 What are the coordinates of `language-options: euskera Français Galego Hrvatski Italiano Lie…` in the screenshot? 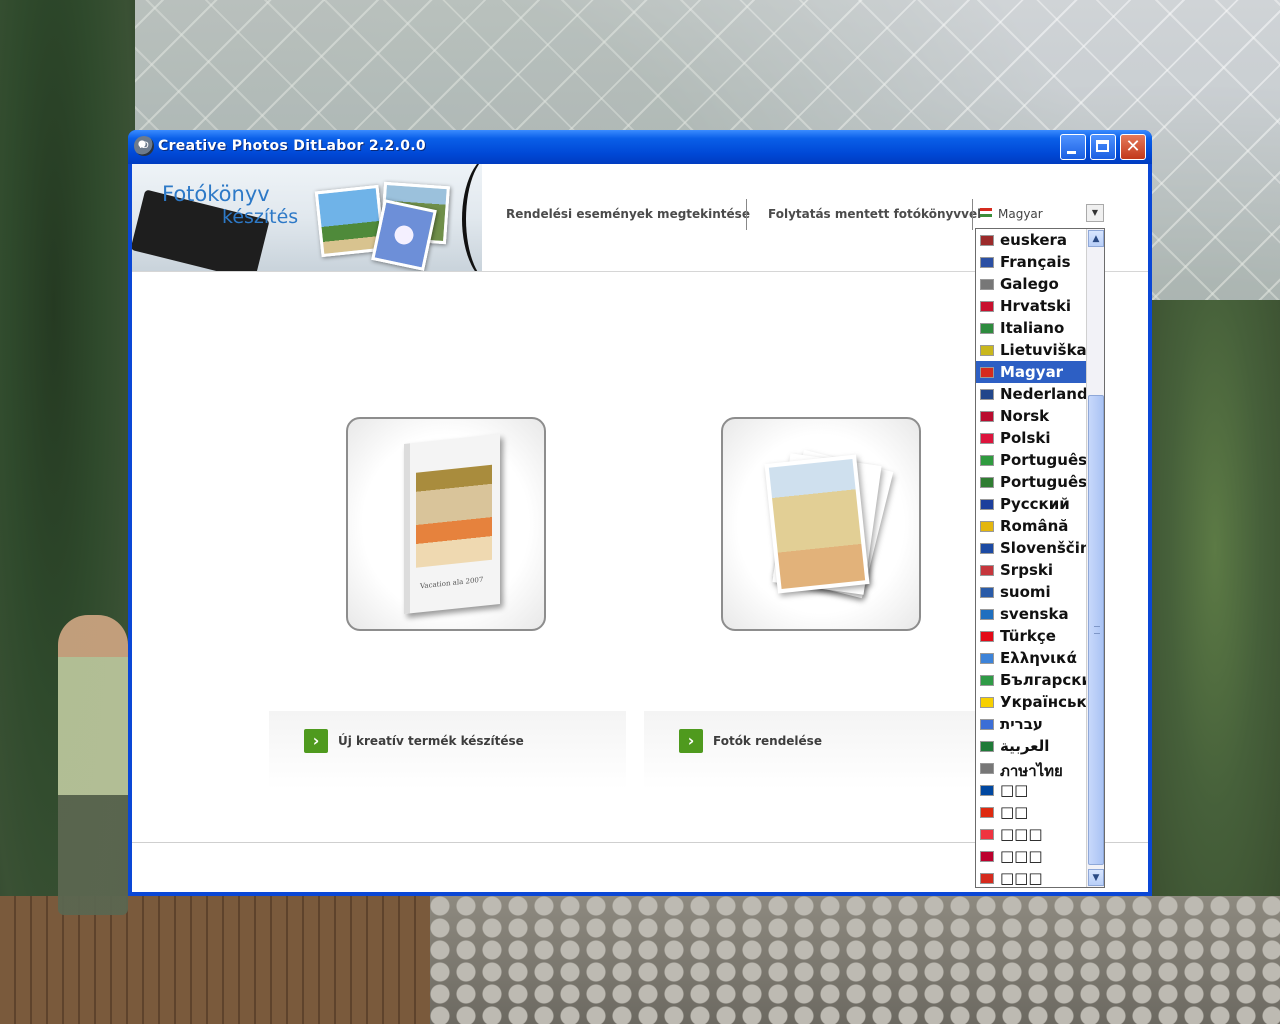 It's located at (1038, 558).